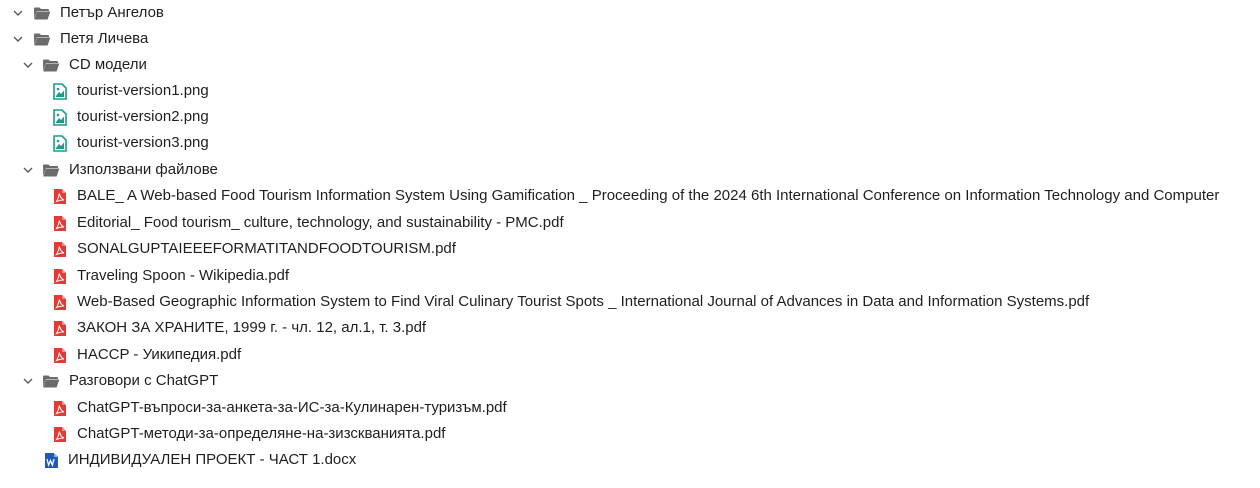  What do you see at coordinates (51, 460) in the screenshot?
I see `word-file-icon` at bounding box center [51, 460].